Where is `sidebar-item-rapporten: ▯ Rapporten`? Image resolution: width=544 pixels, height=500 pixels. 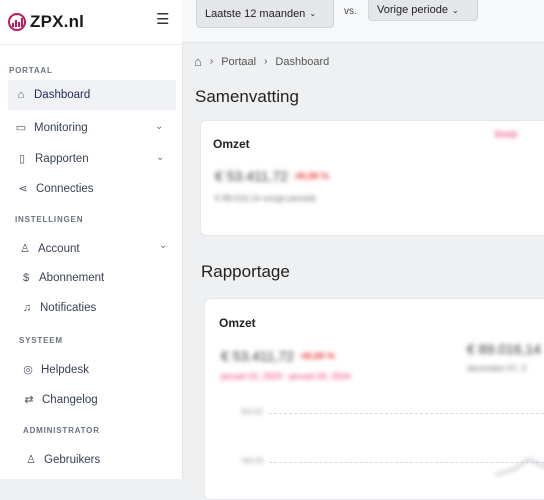
sidebar-item-rapporten: ▯ Rapporten is located at coordinates (52, 159).